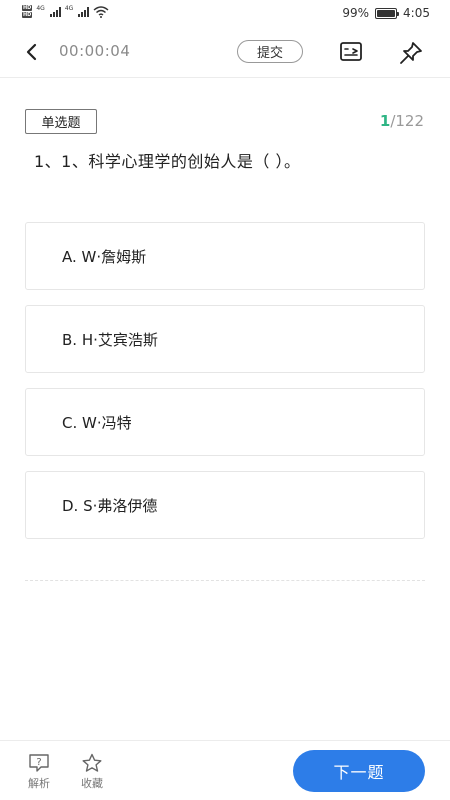 The height and width of the screenshot is (800, 450). I want to click on answer-sheet-button, so click(351, 52).